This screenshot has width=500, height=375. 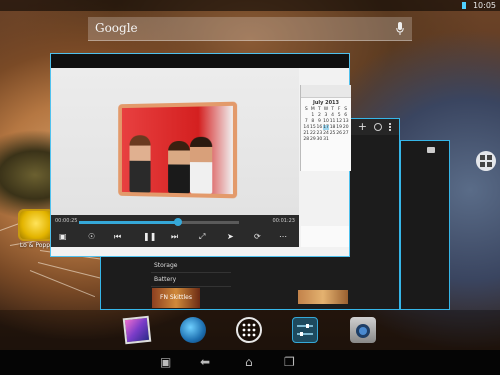 What do you see at coordinates (326, 139) in the screenshot?
I see `calendar-day: 31` at bounding box center [326, 139].